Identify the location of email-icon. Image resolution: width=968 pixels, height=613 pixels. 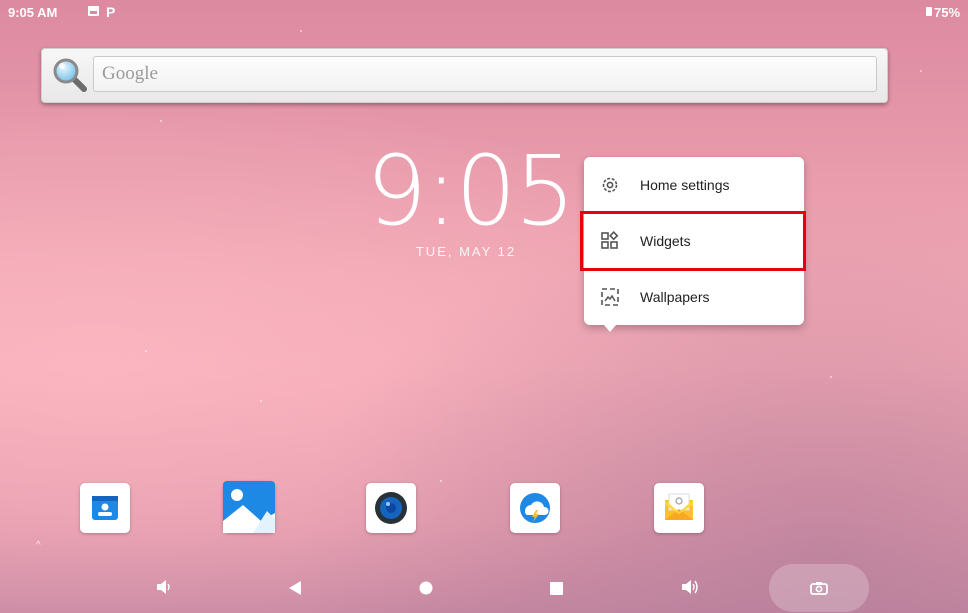
(679, 508).